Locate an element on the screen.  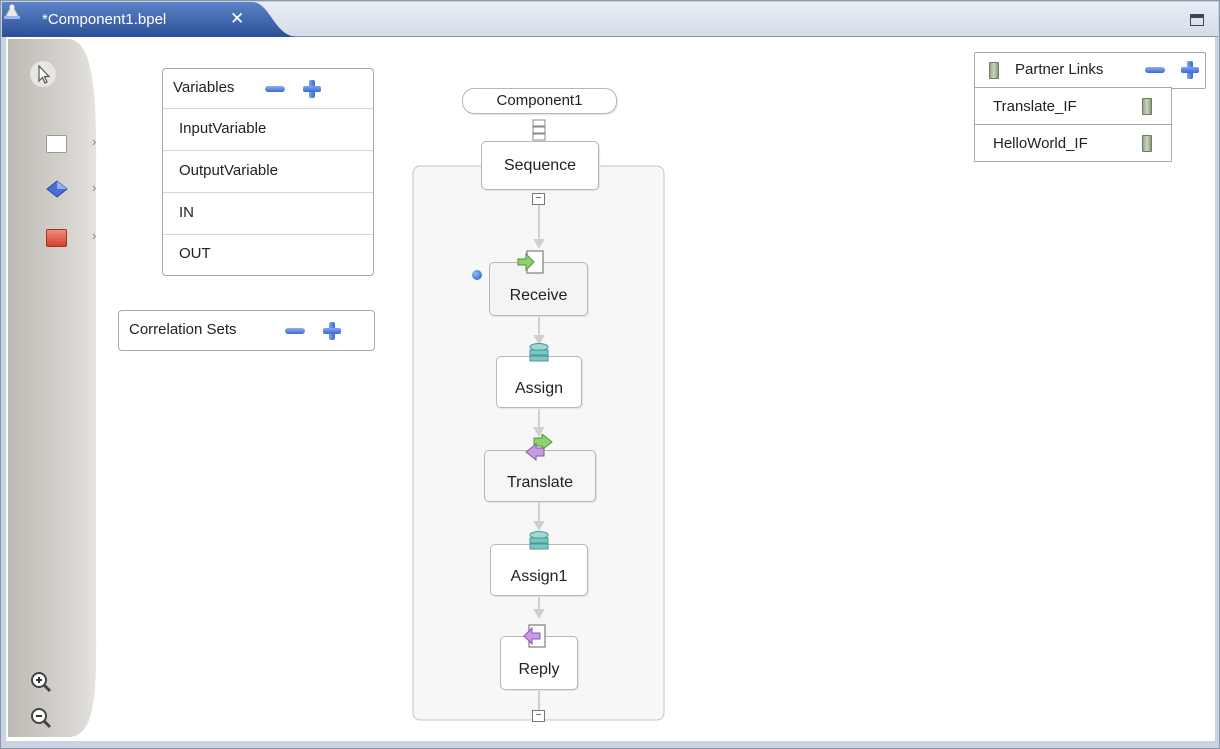
add-variable-icon is located at coordinates (312, 89).